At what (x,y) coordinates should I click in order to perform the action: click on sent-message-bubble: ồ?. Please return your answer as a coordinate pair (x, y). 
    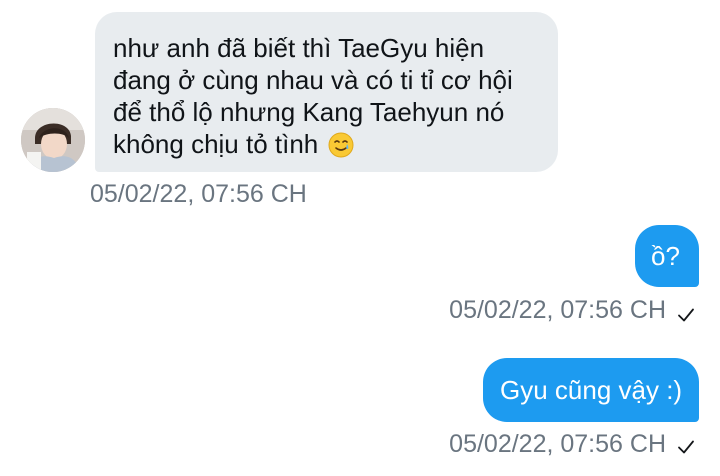
    Looking at the image, I should click on (667, 256).